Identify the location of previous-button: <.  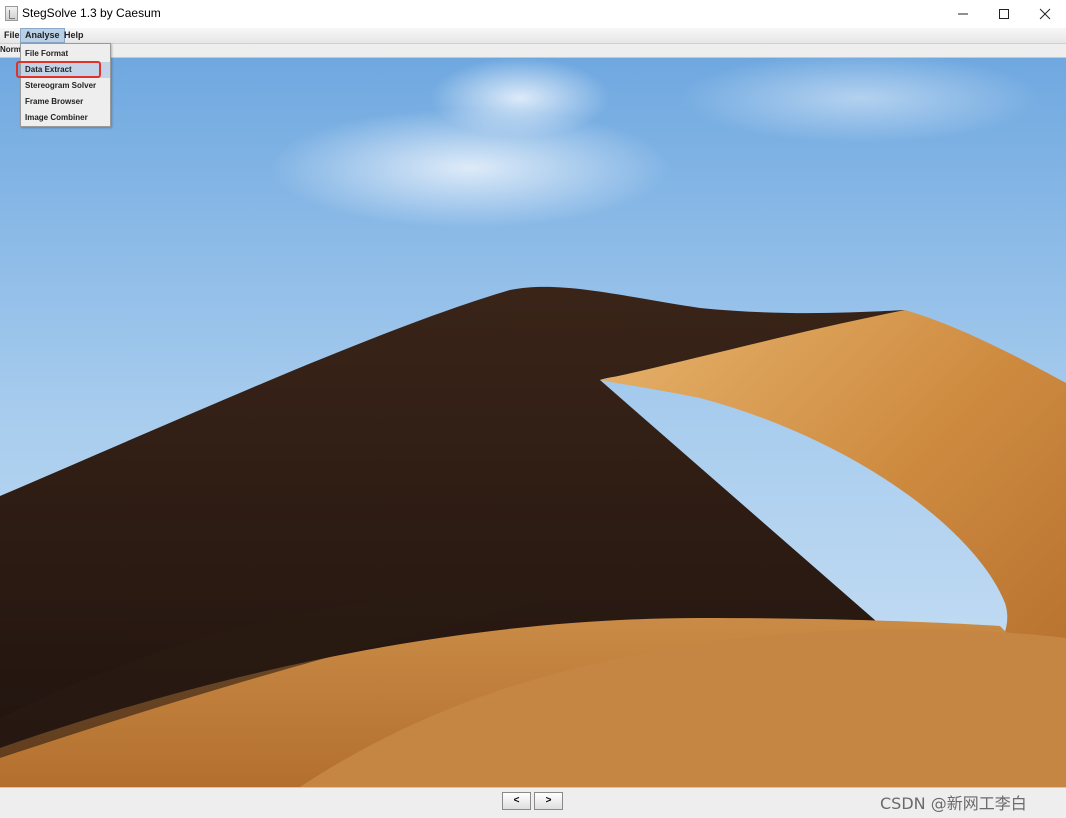
(516, 801).